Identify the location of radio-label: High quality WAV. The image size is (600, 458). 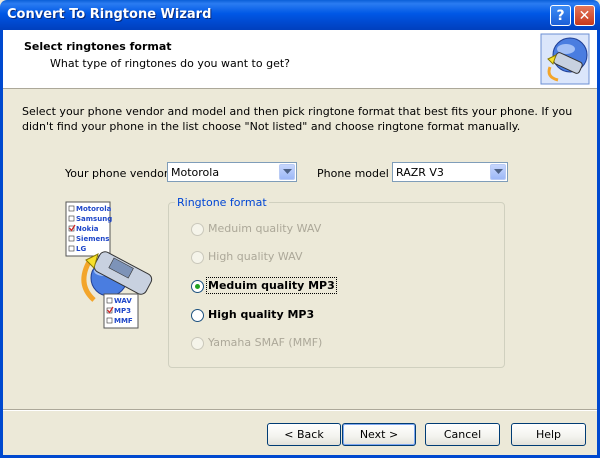
(255, 256).